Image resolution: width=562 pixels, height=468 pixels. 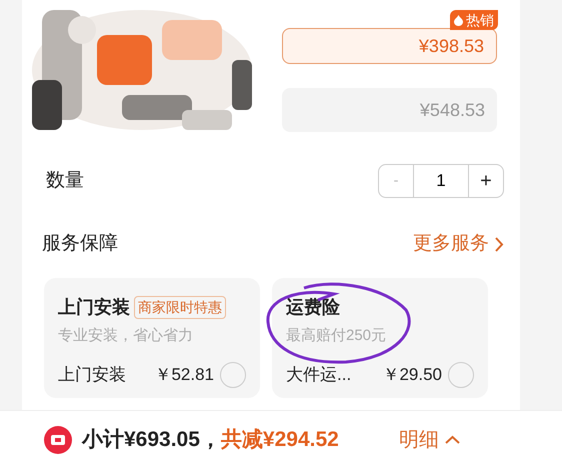 What do you see at coordinates (429, 439) in the screenshot?
I see `details-link: 明细` at bounding box center [429, 439].